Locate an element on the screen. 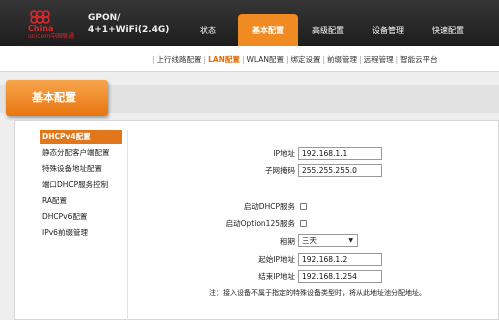  tab-quick-config: 快速配置 is located at coordinates (448, 30).